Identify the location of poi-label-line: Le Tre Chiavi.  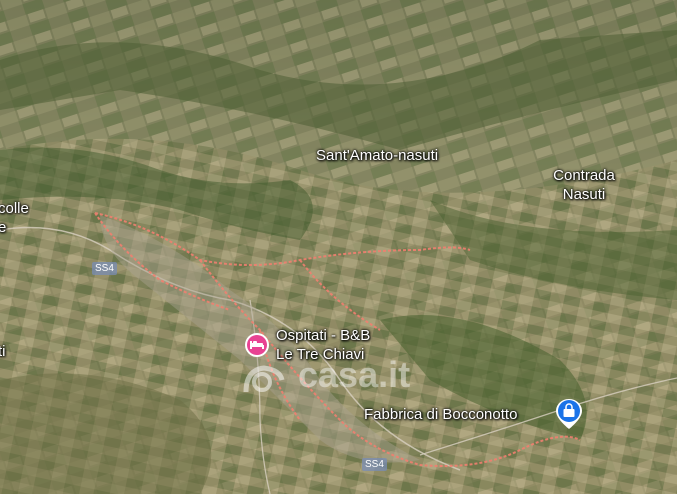
(320, 354).